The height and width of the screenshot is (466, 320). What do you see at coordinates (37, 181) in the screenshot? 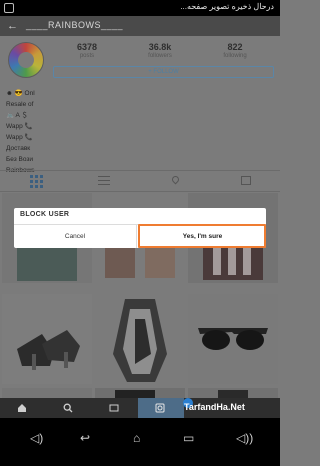
I see `grid-view-icon` at bounding box center [37, 181].